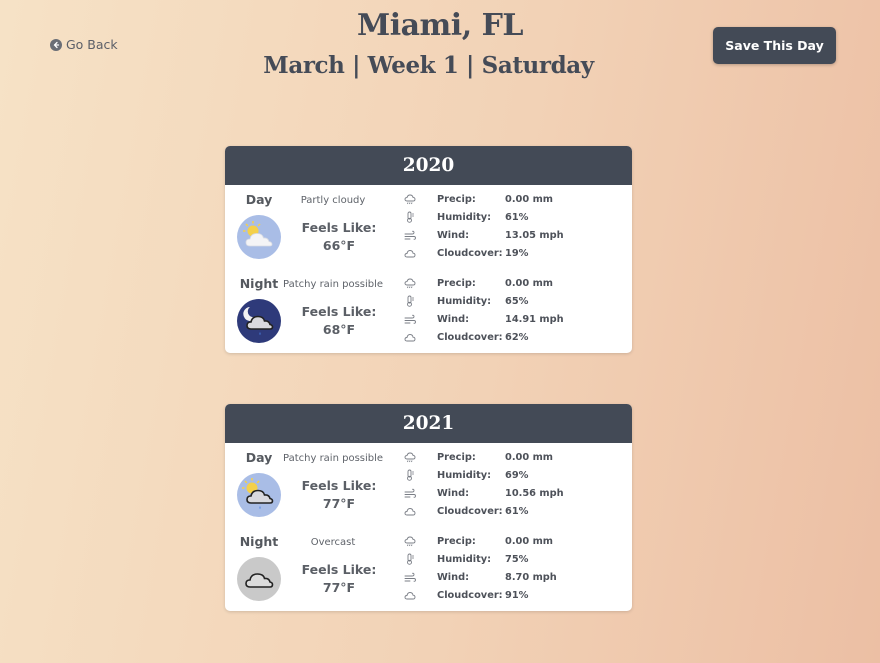 The height and width of the screenshot is (663, 880). Describe the element at coordinates (534, 493) in the screenshot. I see `wind-value: 10.56 mph` at that location.